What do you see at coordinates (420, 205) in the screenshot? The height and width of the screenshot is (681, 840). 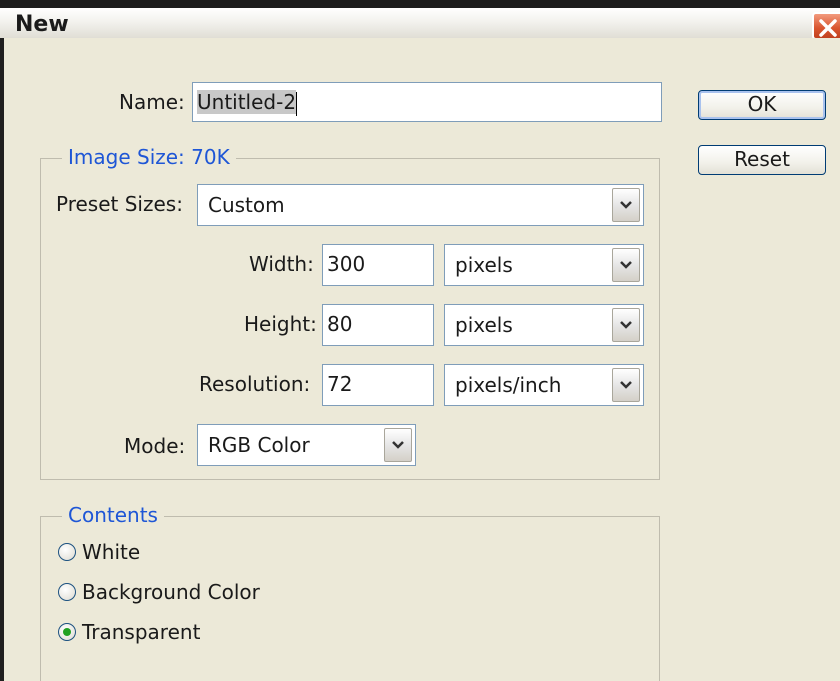 I see `preset-sizes-dropdown: Custom` at bounding box center [420, 205].